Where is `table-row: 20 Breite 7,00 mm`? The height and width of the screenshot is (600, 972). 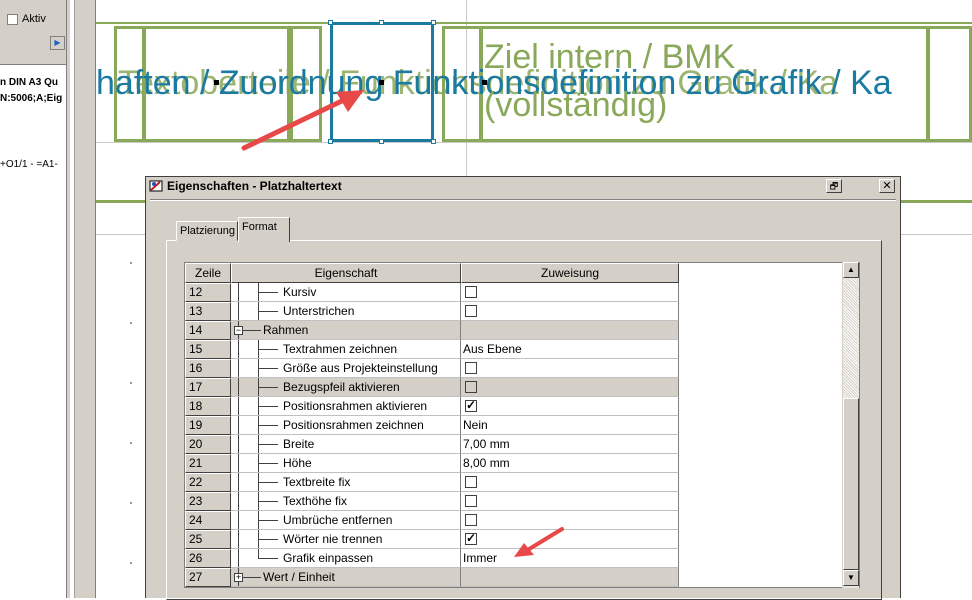 table-row: 20 Breite 7,00 mm is located at coordinates (432, 444).